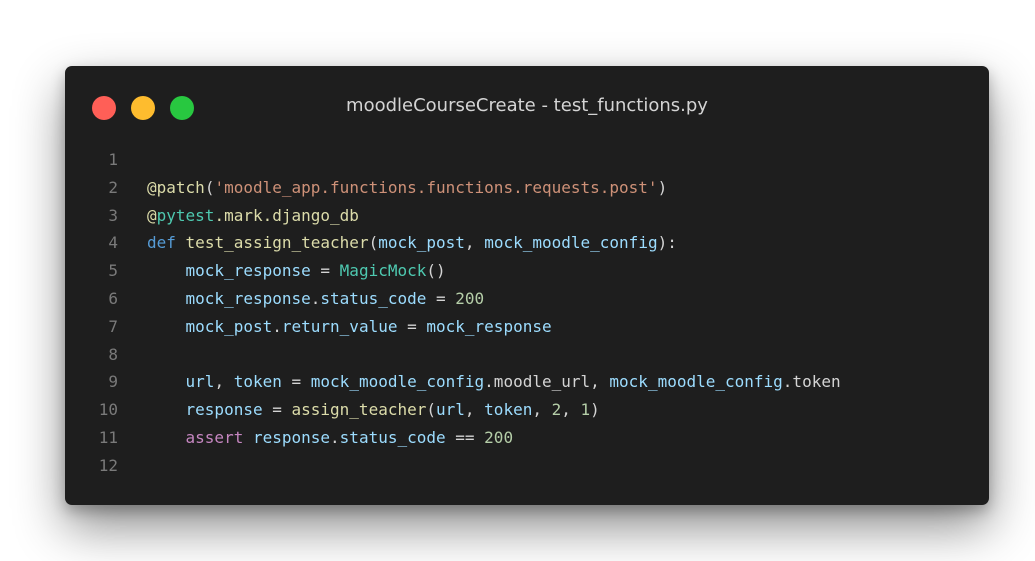 The image size is (1035, 561). What do you see at coordinates (465, 437) in the screenshot?
I see `code-token: ==` at bounding box center [465, 437].